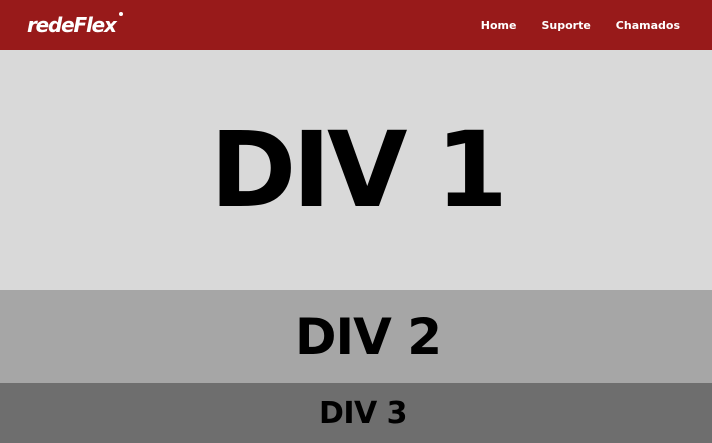 The image size is (712, 443). Describe the element at coordinates (648, 25) in the screenshot. I see `nav-link-chamados: Chamados` at that location.